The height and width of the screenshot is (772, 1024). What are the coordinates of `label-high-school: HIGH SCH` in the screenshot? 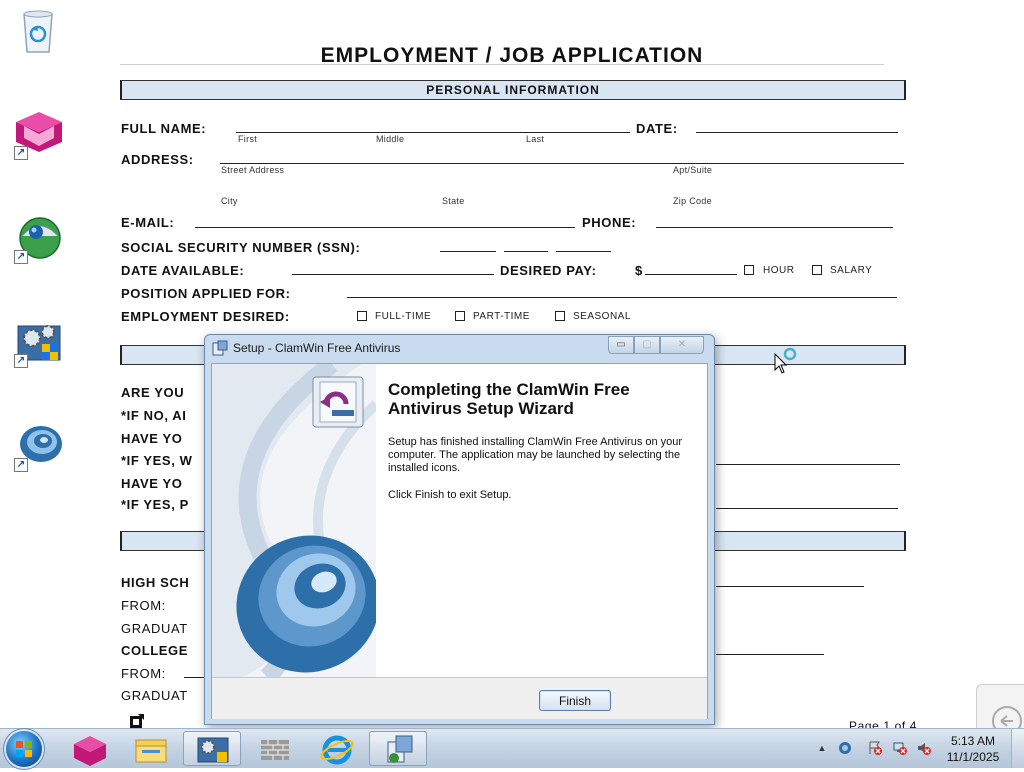 It's located at (155, 582).